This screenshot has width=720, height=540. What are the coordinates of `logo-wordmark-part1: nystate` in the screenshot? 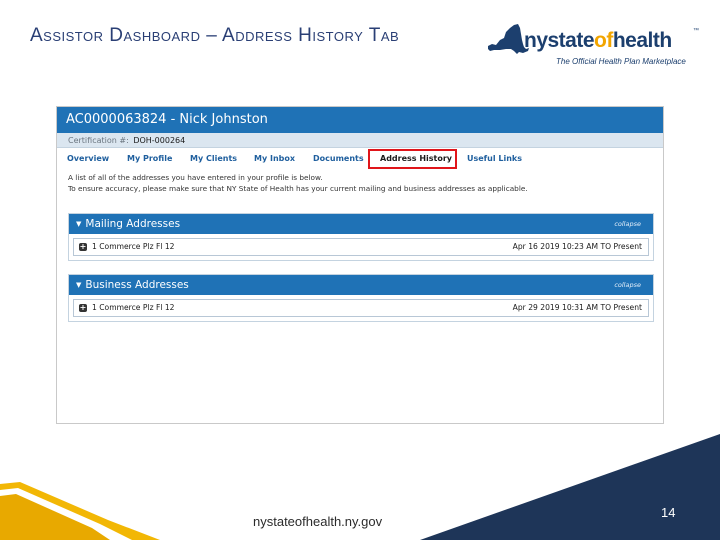 It's located at (559, 40).